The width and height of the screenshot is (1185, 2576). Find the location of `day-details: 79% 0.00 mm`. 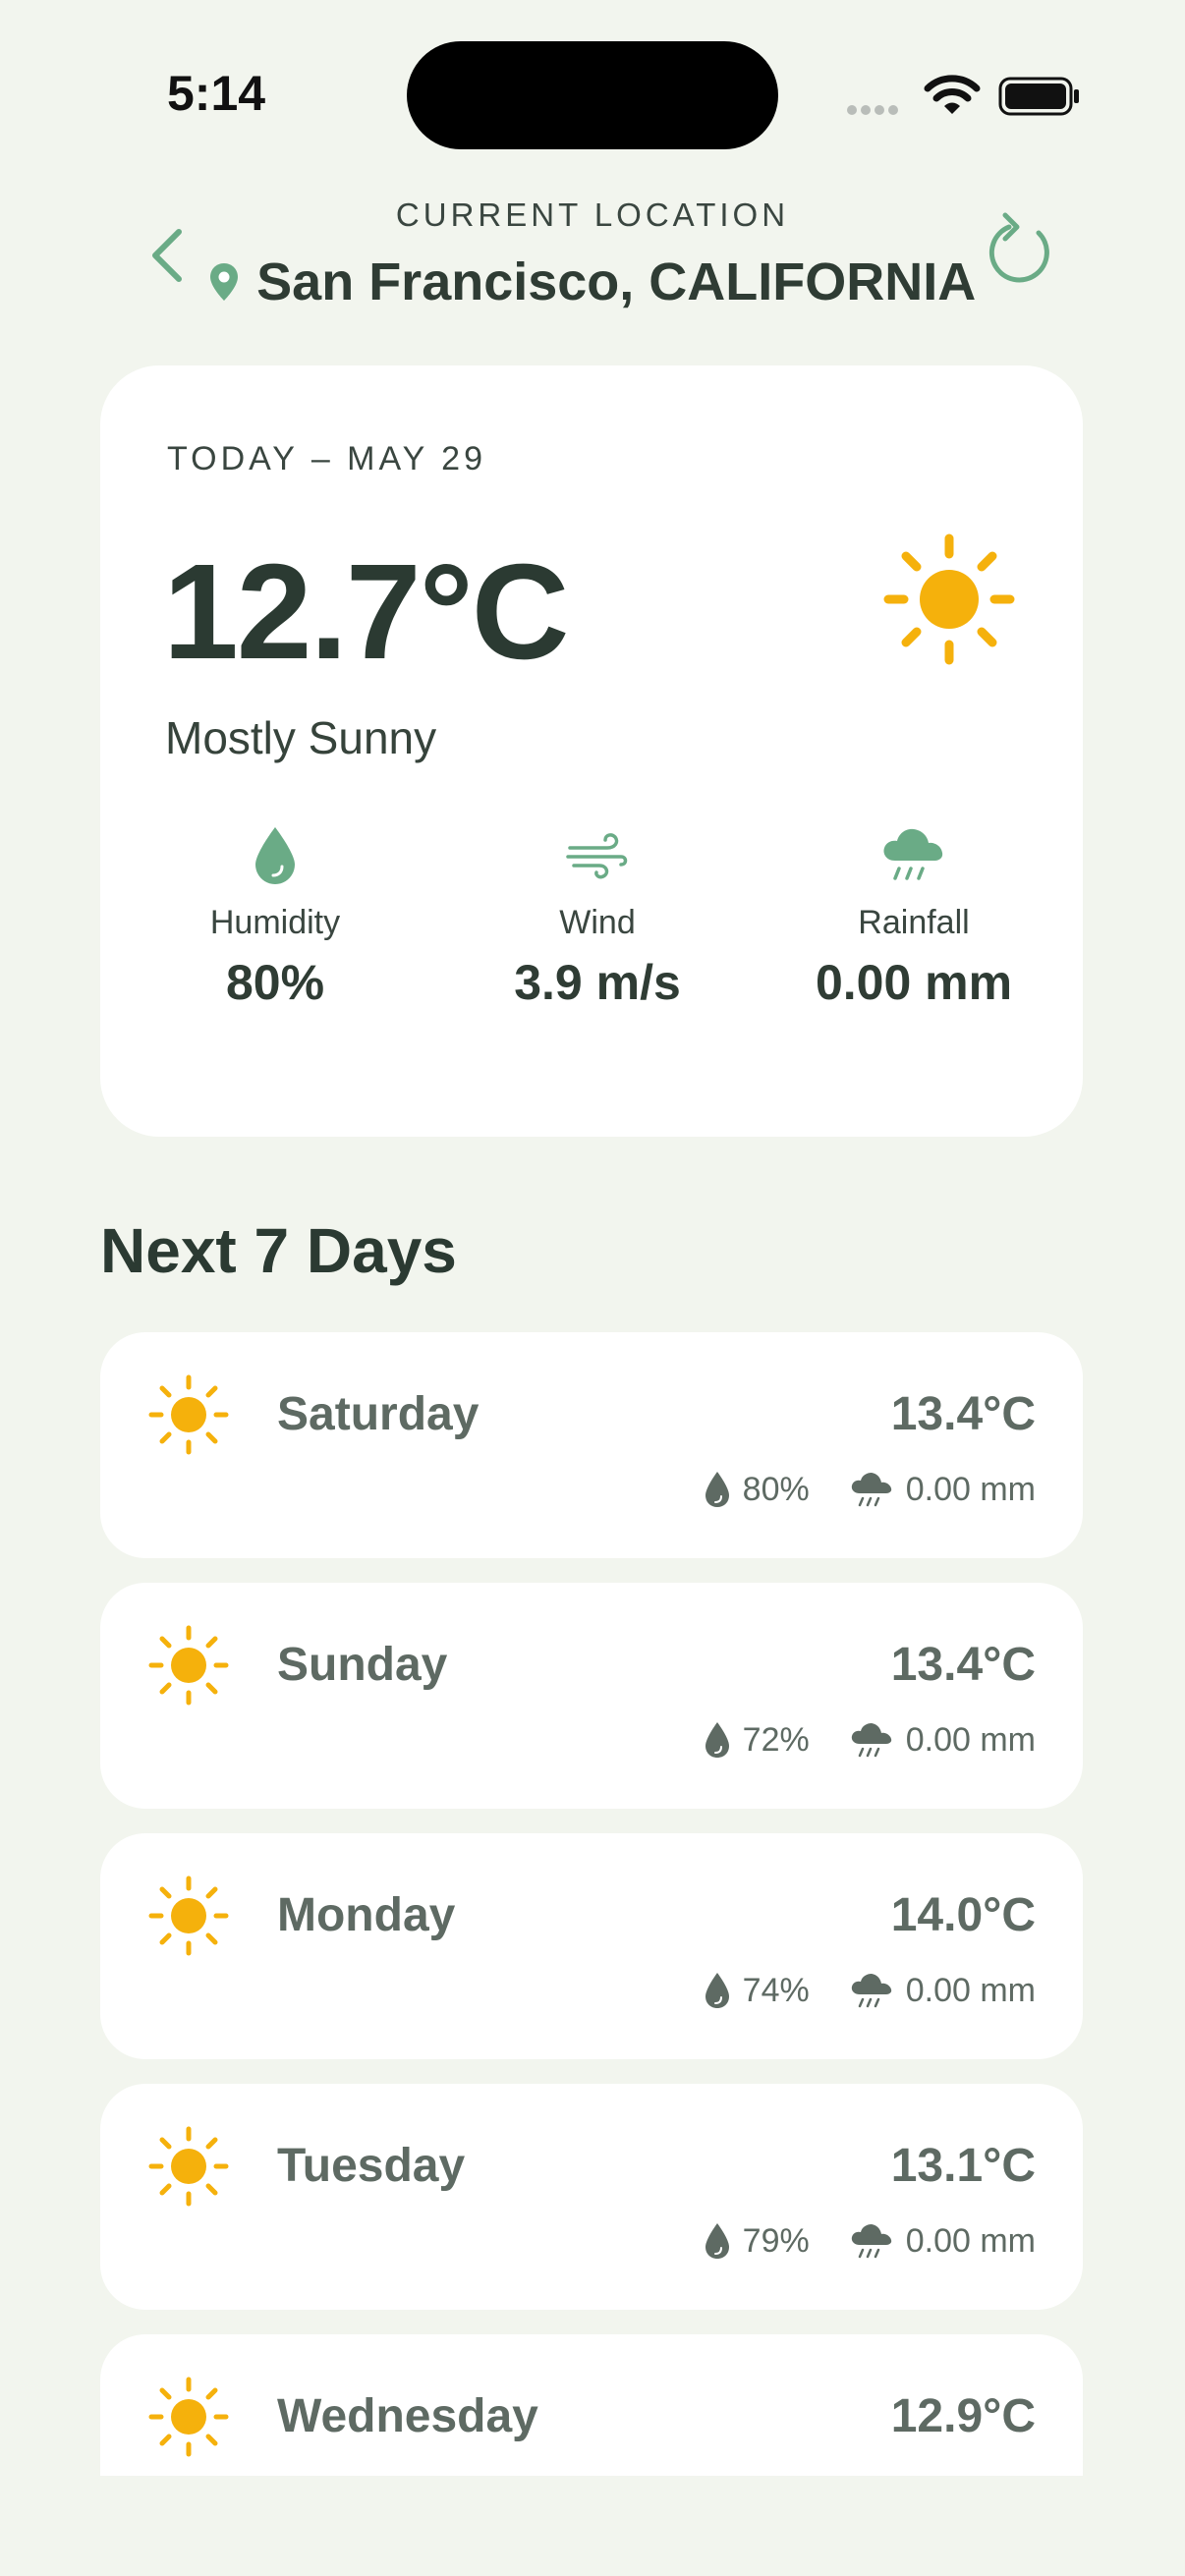

day-details: 79% 0.00 mm is located at coordinates (870, 2241).